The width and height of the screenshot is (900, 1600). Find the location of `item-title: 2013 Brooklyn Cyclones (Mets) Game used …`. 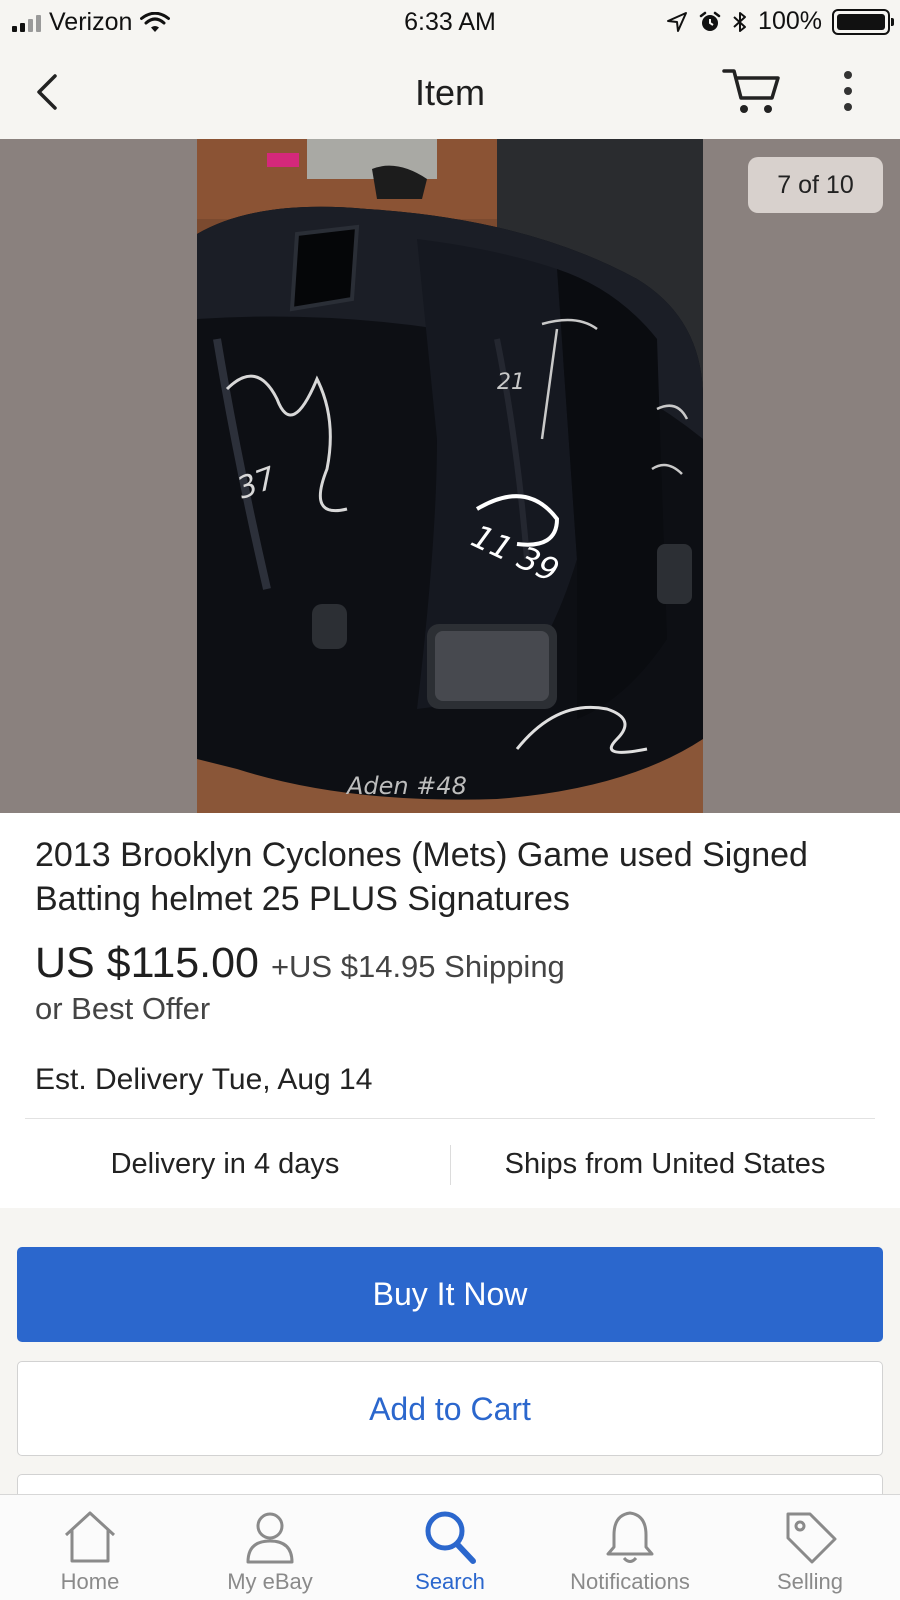

item-title: 2013 Brooklyn Cyclones (Mets) Game used … is located at coordinates (421, 877).